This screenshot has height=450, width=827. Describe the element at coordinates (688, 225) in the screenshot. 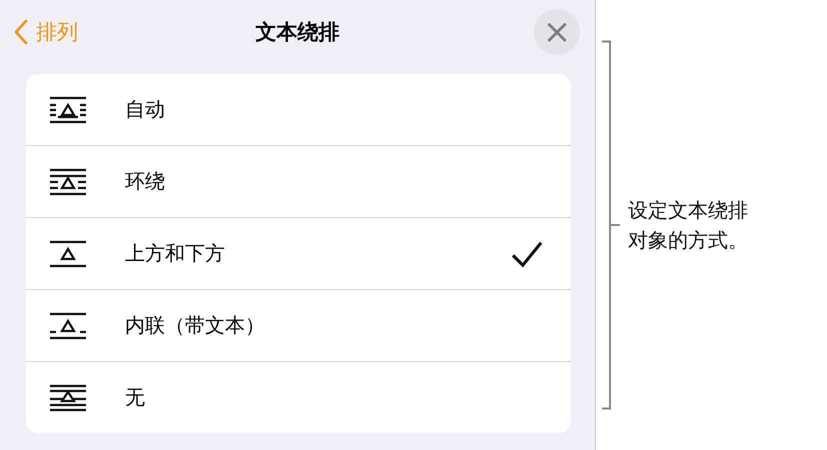

I see `callout-text: 设定文本绕排对象的方式。` at that location.